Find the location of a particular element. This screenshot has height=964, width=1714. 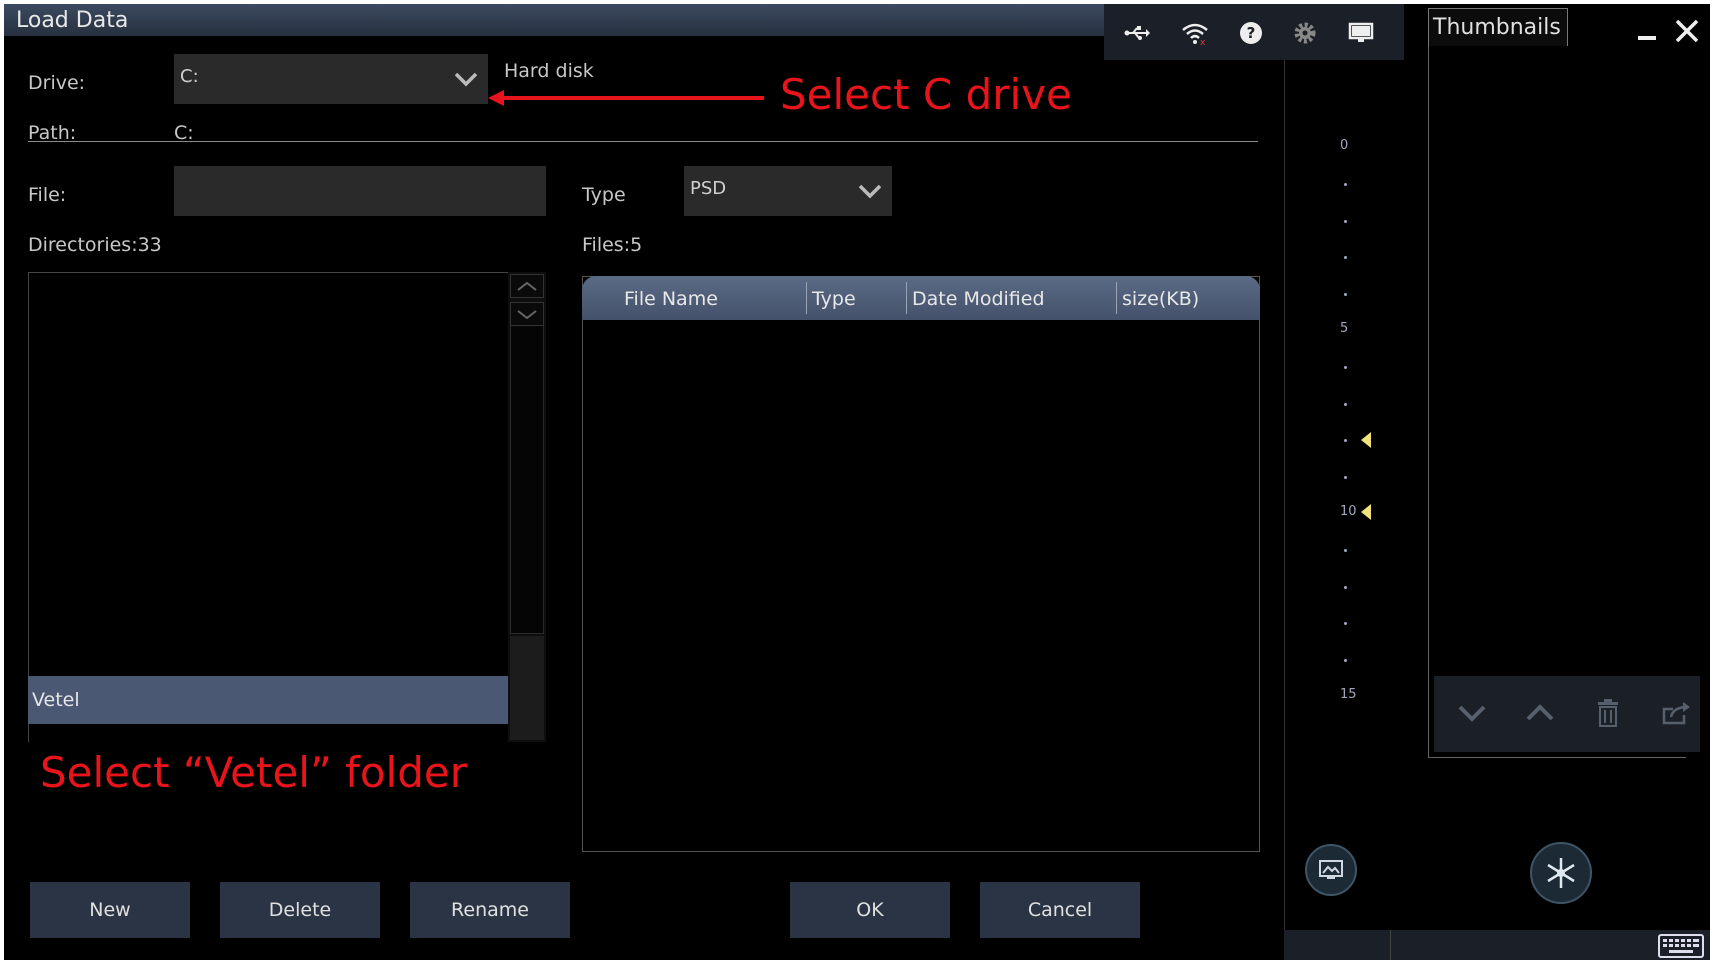

annotation-folder: Select “Vetel” folder is located at coordinates (253, 772).